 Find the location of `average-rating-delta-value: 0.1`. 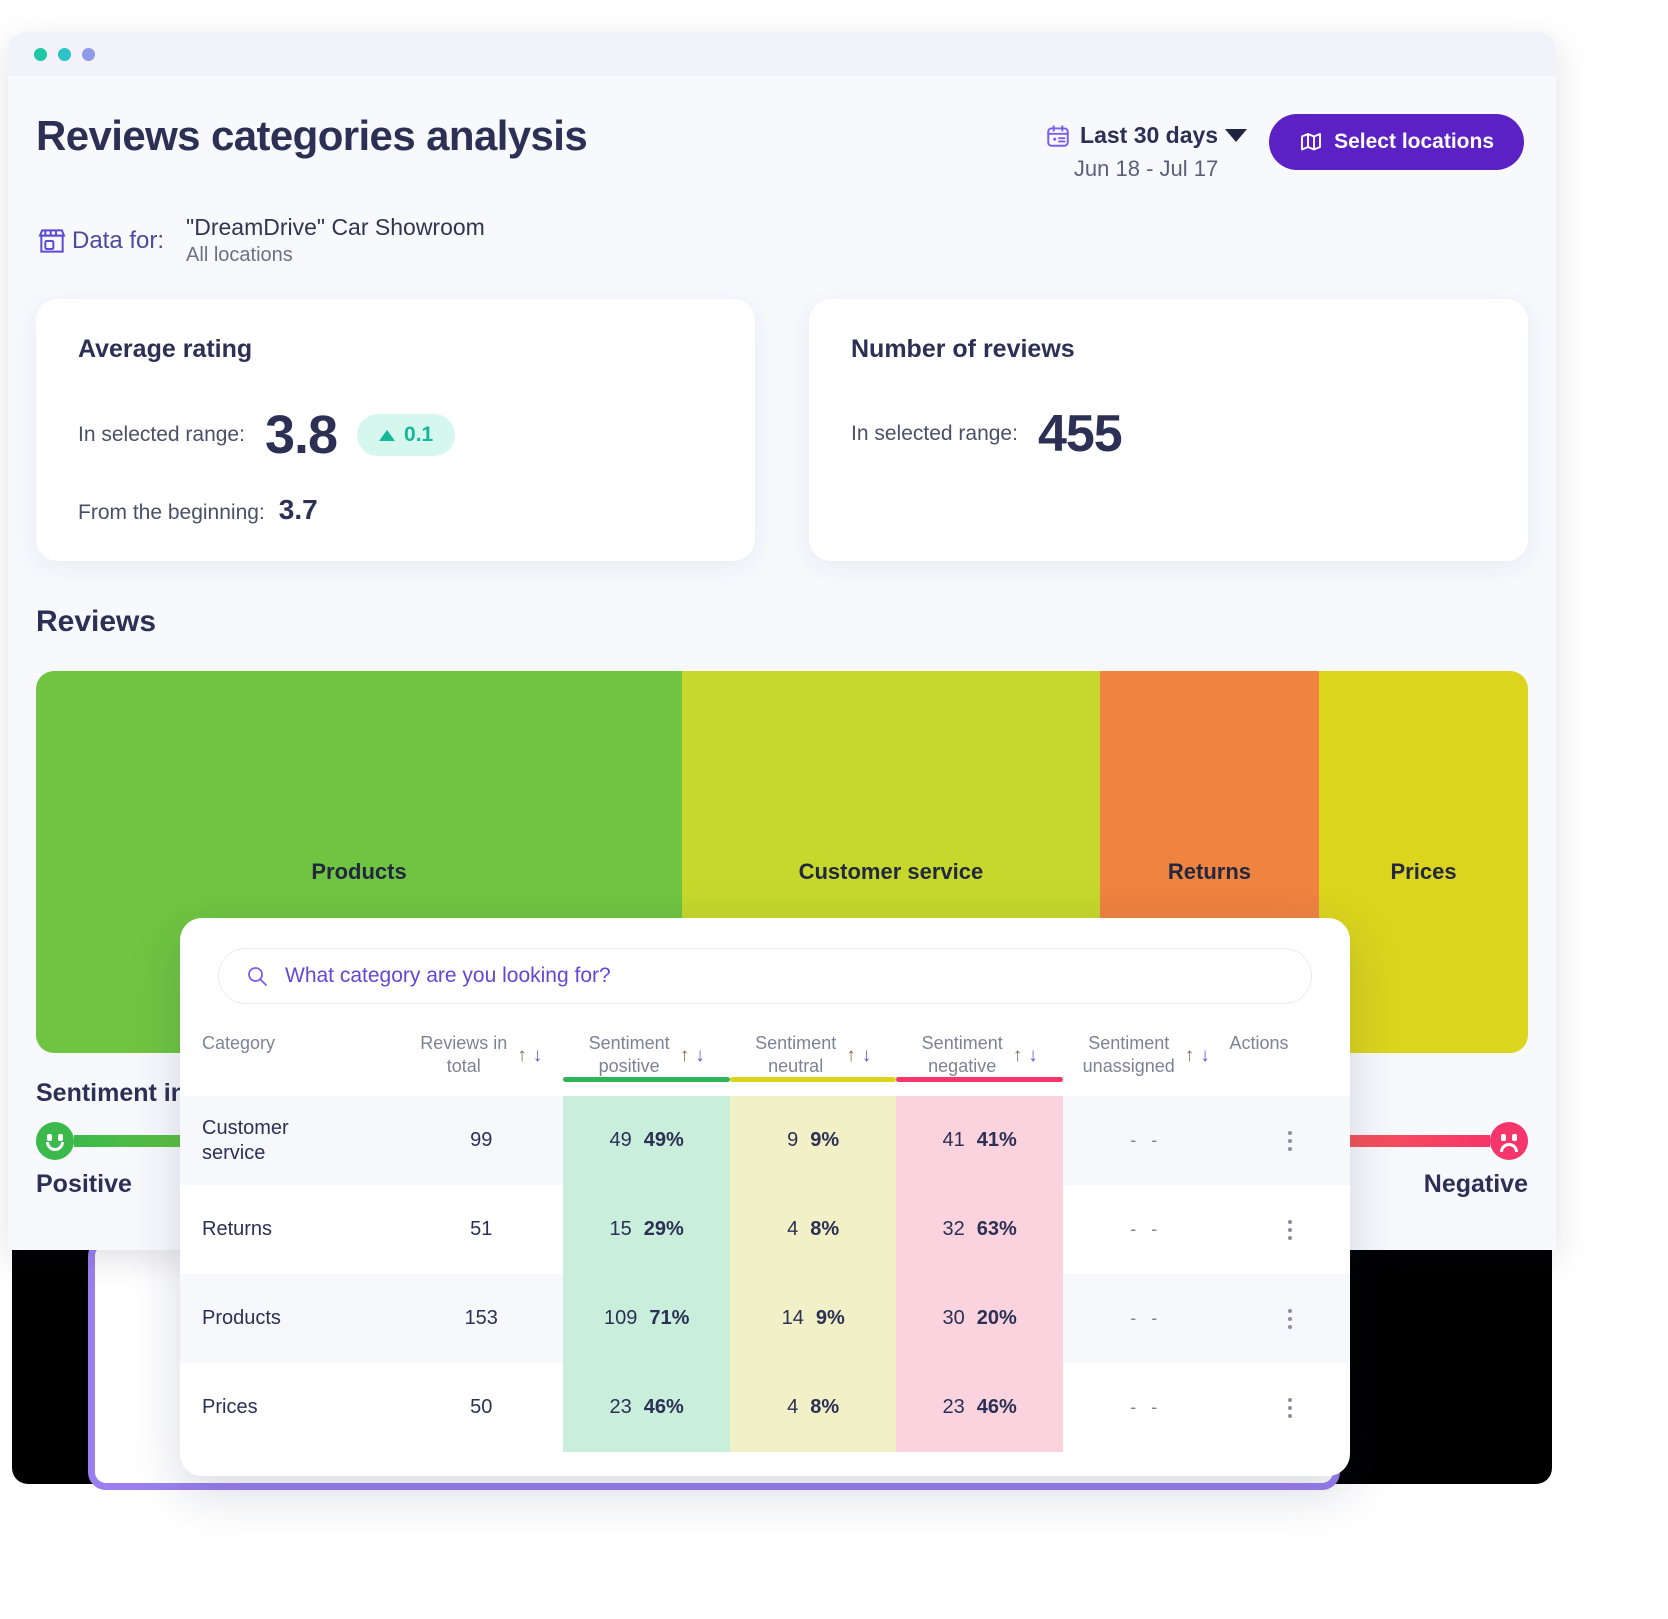

average-rating-delta-value: 0.1 is located at coordinates (419, 434).